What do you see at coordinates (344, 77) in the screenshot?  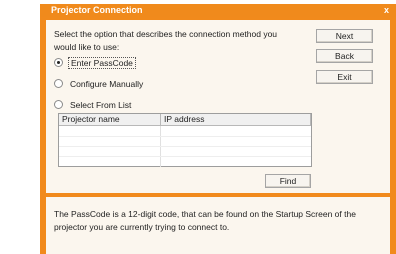 I see `exit-button: Exit` at bounding box center [344, 77].